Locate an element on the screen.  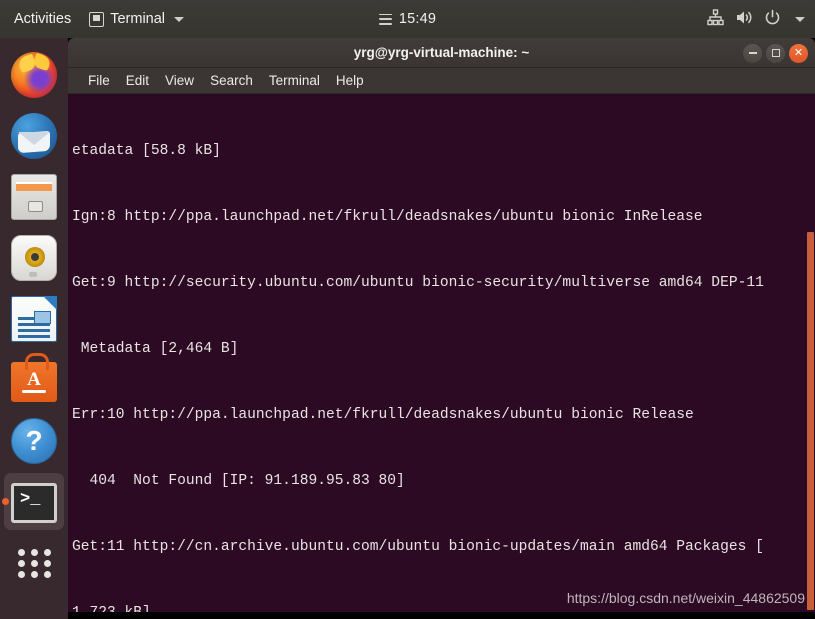
terminal-icon: >_ is located at coordinates (34, 503).